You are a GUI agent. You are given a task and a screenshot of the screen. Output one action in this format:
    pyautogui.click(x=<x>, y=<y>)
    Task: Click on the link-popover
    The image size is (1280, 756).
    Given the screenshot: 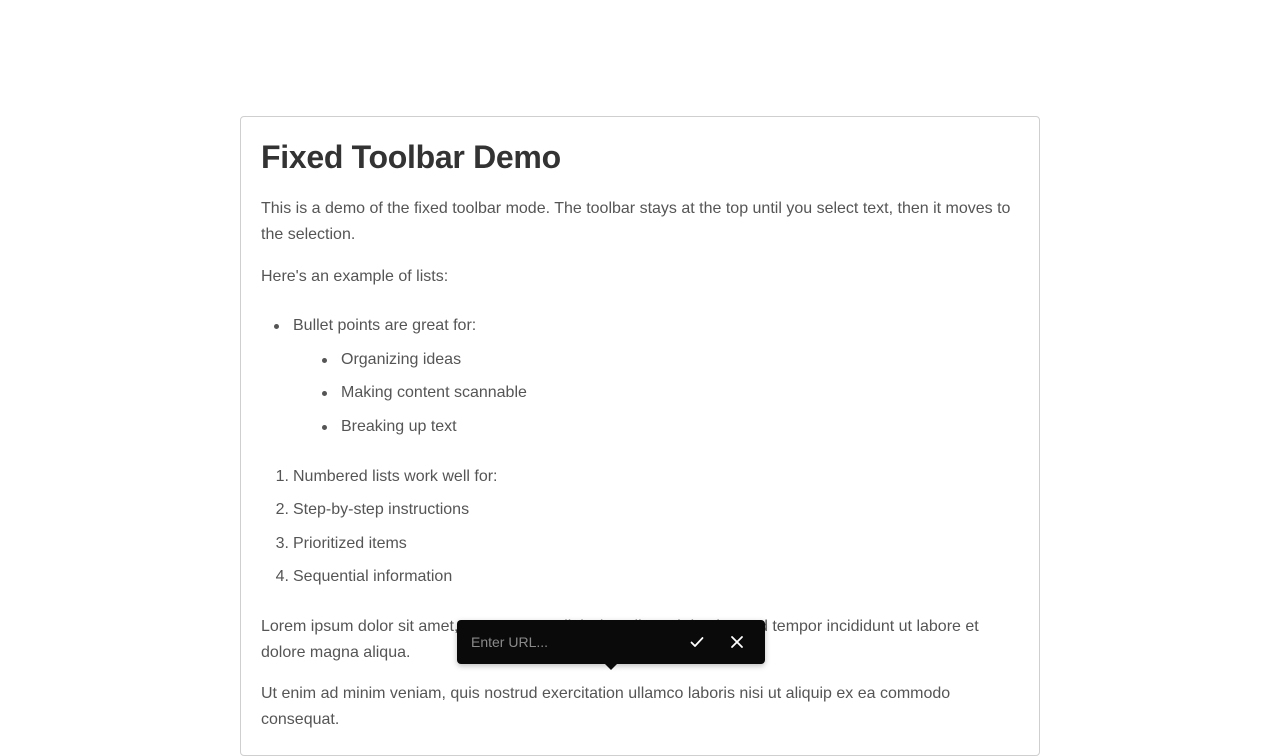 What is the action you would take?
    pyautogui.click(x=611, y=645)
    